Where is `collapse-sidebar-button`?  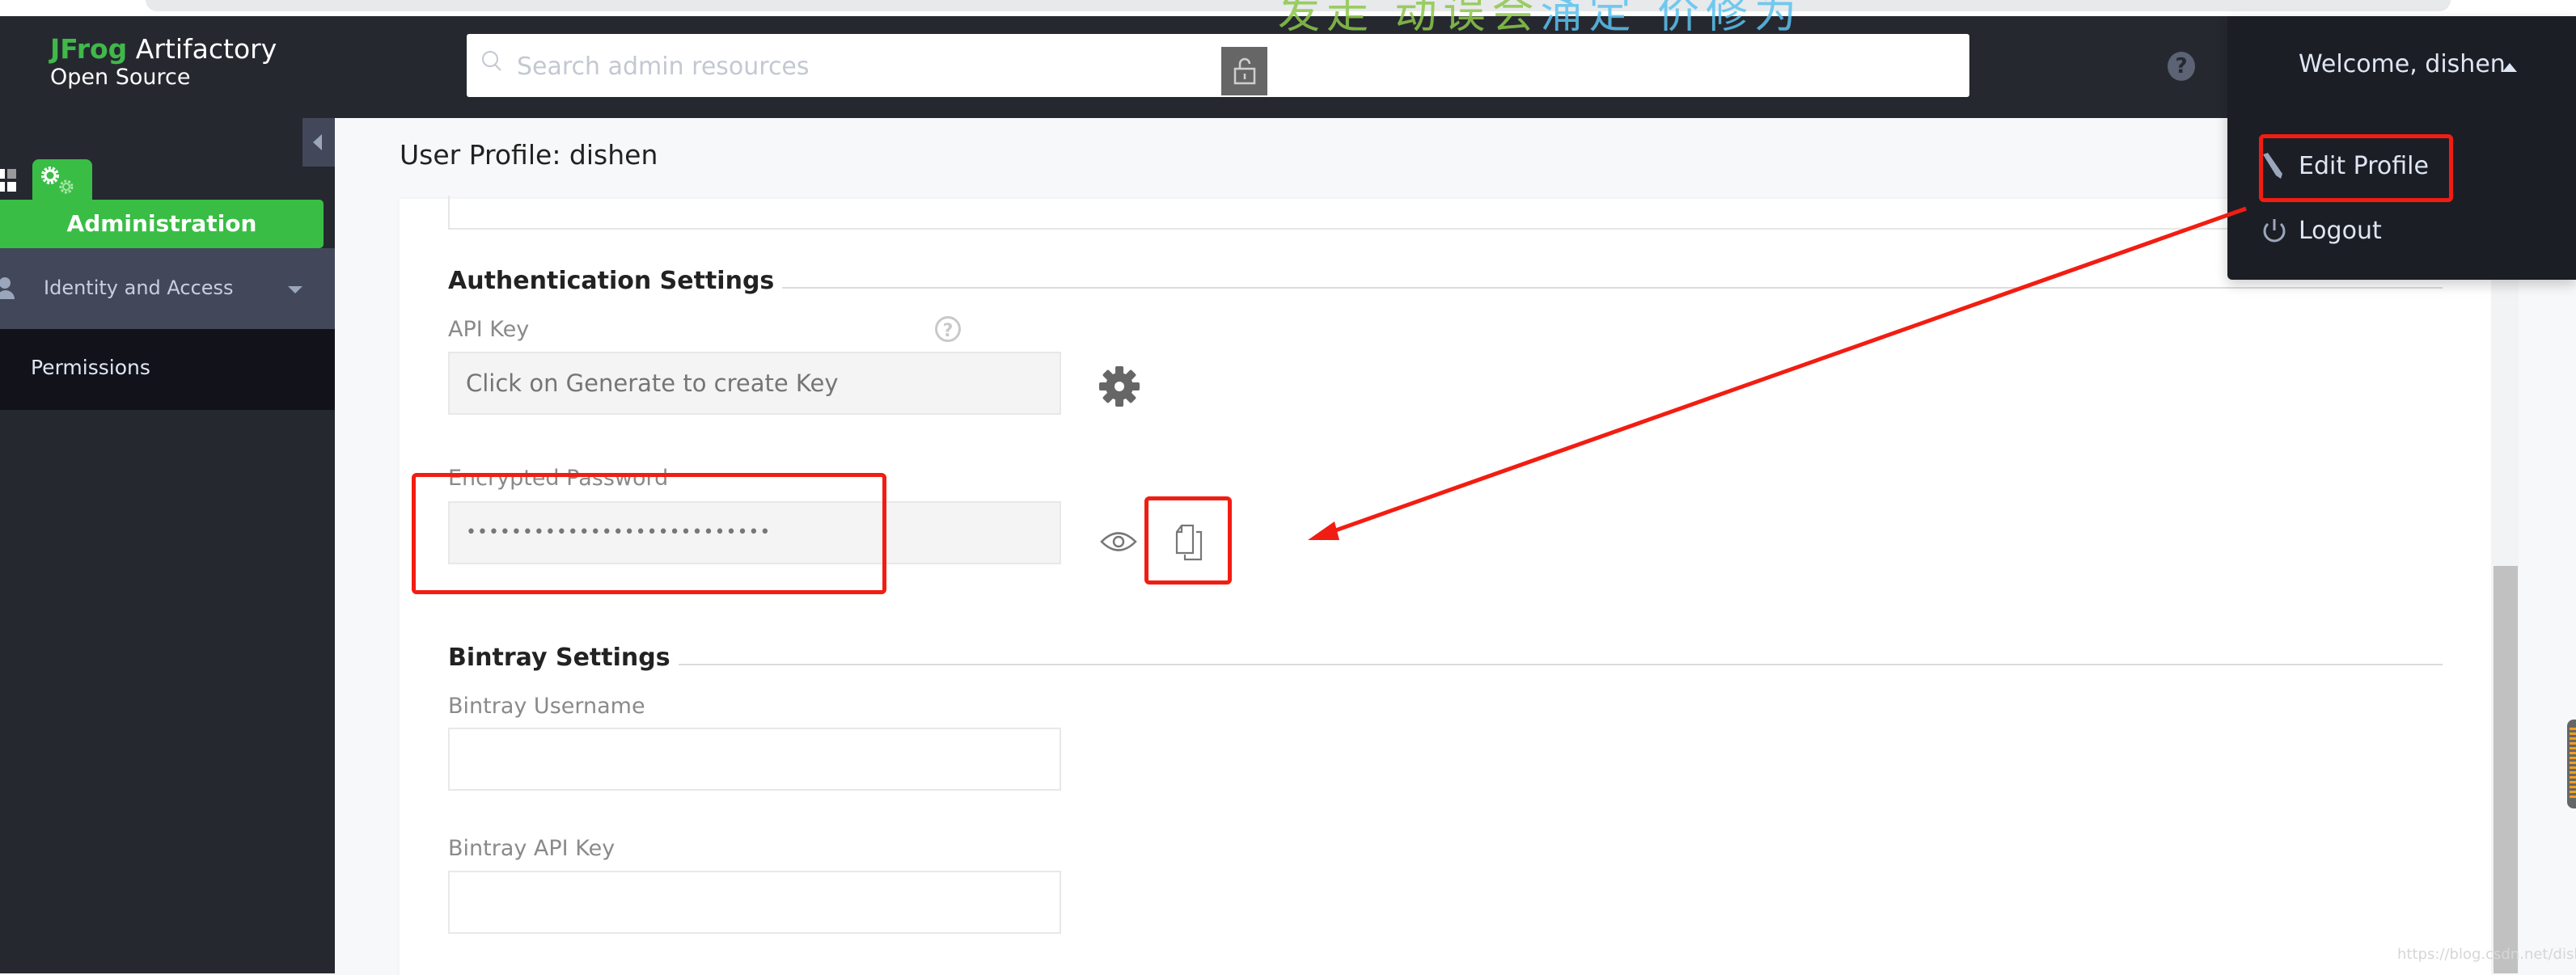
collapse-sidebar-button is located at coordinates (319, 142).